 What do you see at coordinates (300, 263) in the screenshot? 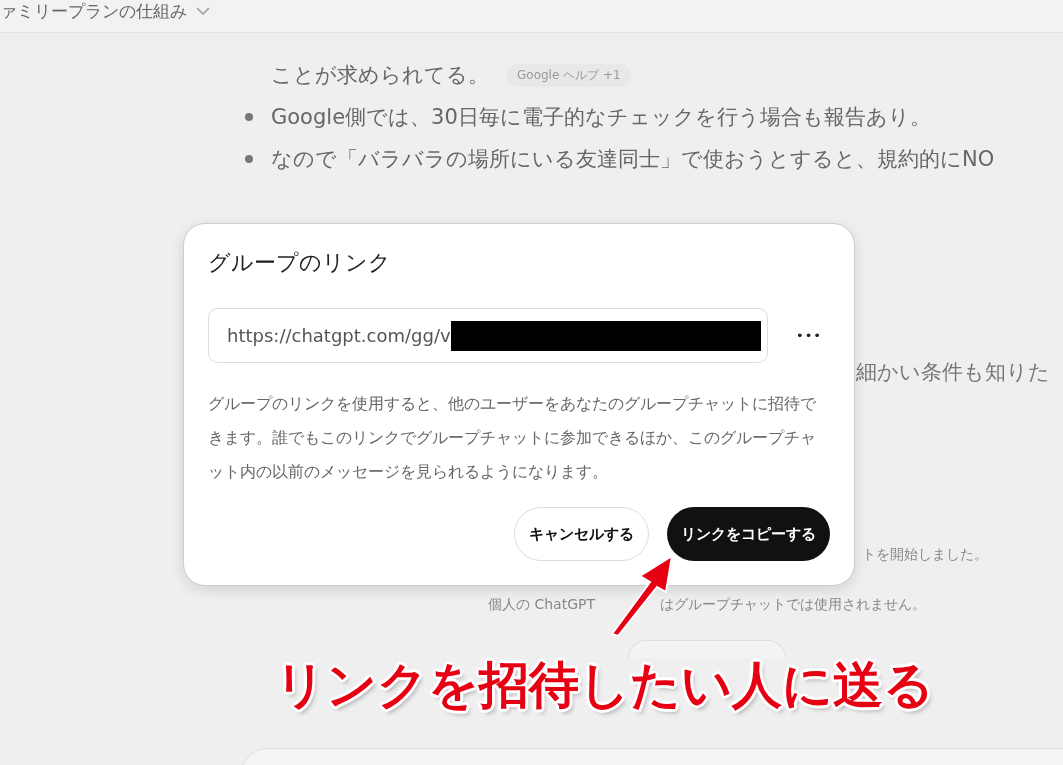
I see `dialog-title: グループのリンク` at bounding box center [300, 263].